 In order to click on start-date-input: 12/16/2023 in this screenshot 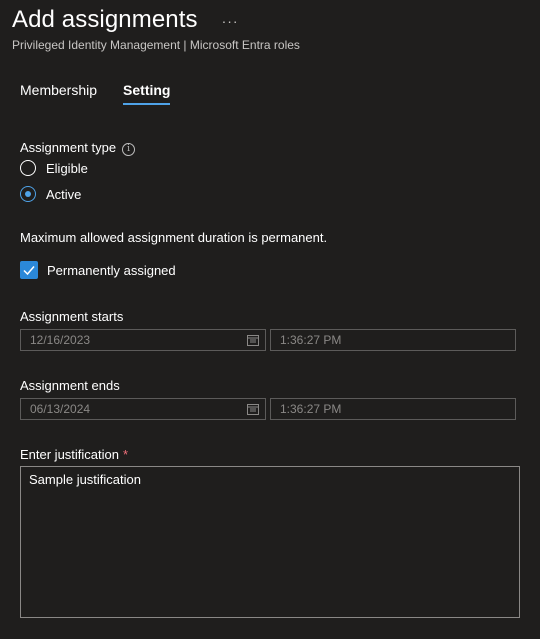, I will do `click(143, 340)`.